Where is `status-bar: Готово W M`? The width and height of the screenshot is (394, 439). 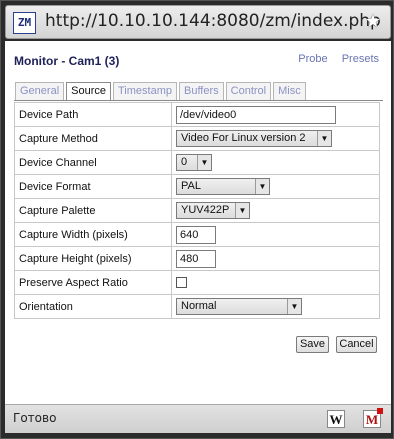 status-bar: Готово W M is located at coordinates (198, 418).